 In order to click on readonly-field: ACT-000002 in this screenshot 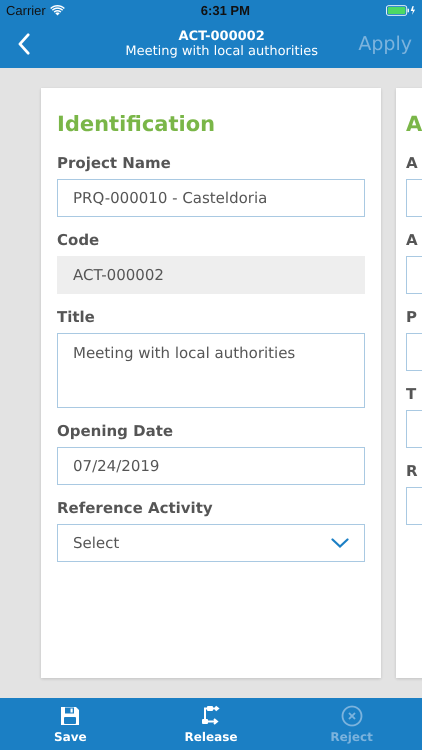, I will do `click(211, 275)`.